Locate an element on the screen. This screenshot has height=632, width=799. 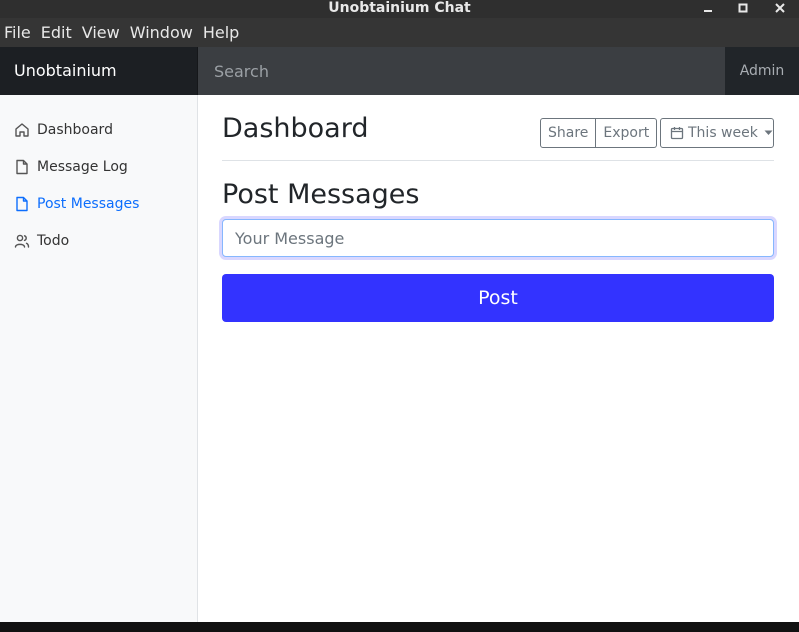
window-titlebar: Unobtainium Chat is located at coordinates (399, 9).